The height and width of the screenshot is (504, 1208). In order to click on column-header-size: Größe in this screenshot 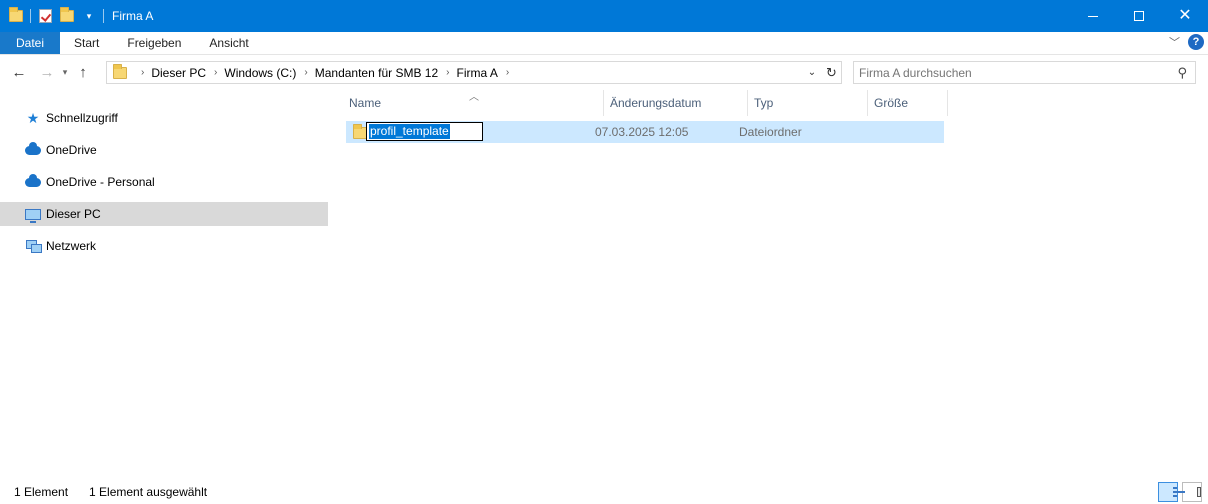, I will do `click(908, 103)`.